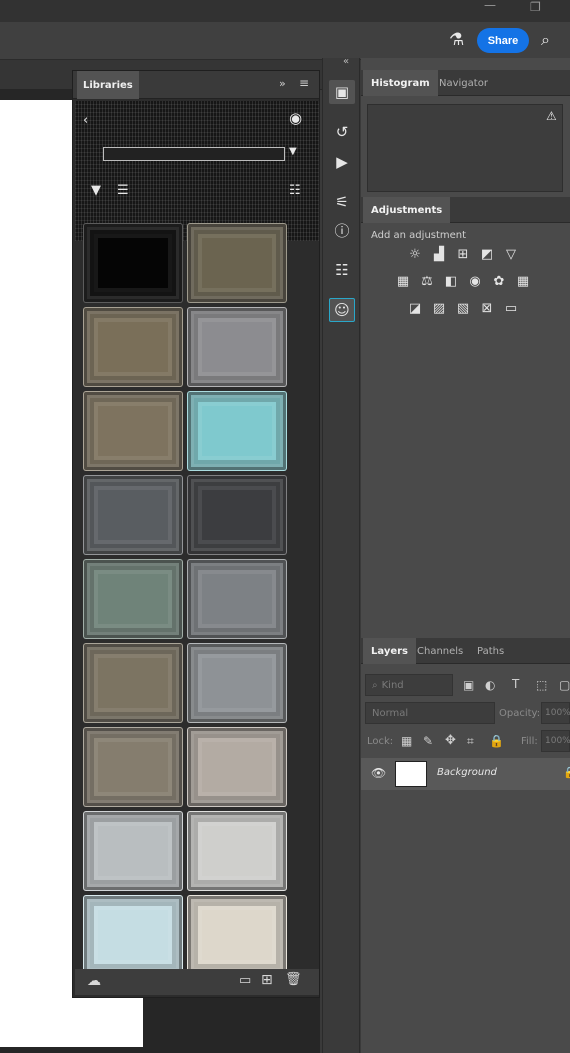 The height and width of the screenshot is (1053, 570). I want to click on selective-color-icon: ⊠, so click(487, 309).